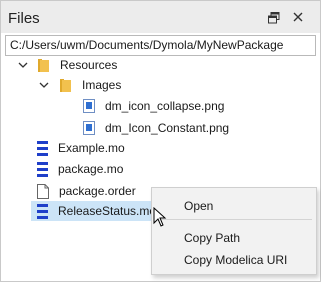 The height and width of the screenshot is (282, 321). What do you see at coordinates (298, 17) in the screenshot?
I see `close-icon` at bounding box center [298, 17].